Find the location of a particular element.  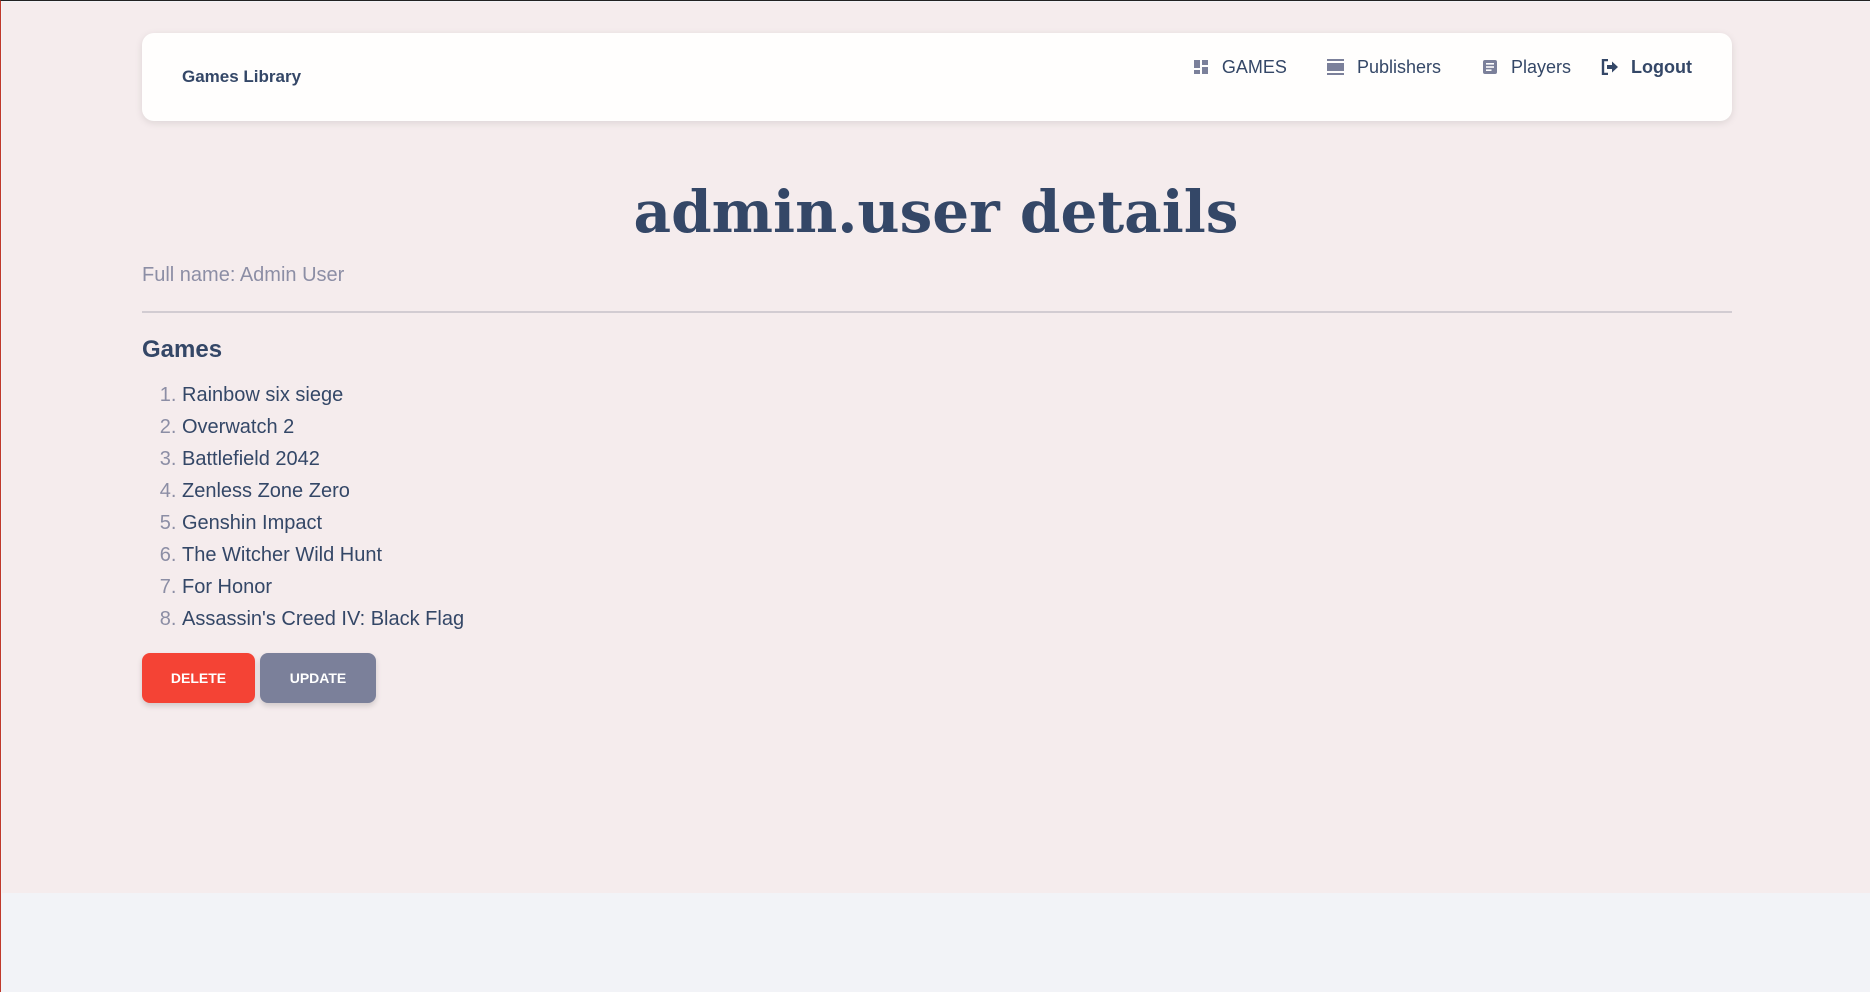

dashboard-icon is located at coordinates (1201, 67).